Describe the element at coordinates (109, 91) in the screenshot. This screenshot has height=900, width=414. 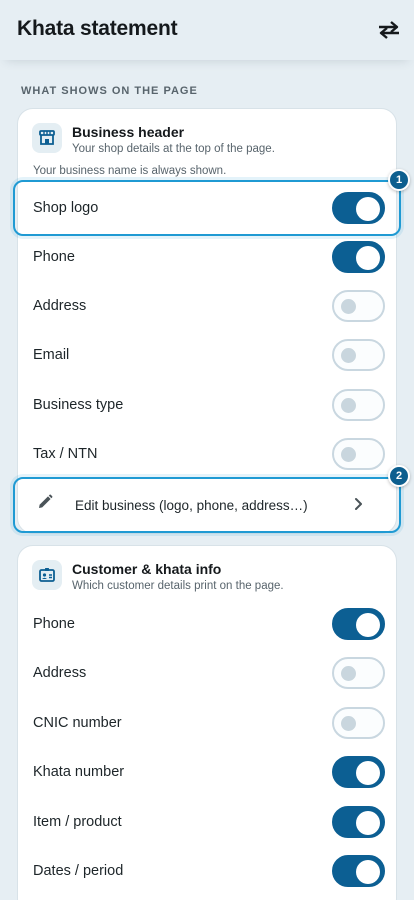
I see `section-label: WHAT SHOWS ON THE PAGE` at that location.